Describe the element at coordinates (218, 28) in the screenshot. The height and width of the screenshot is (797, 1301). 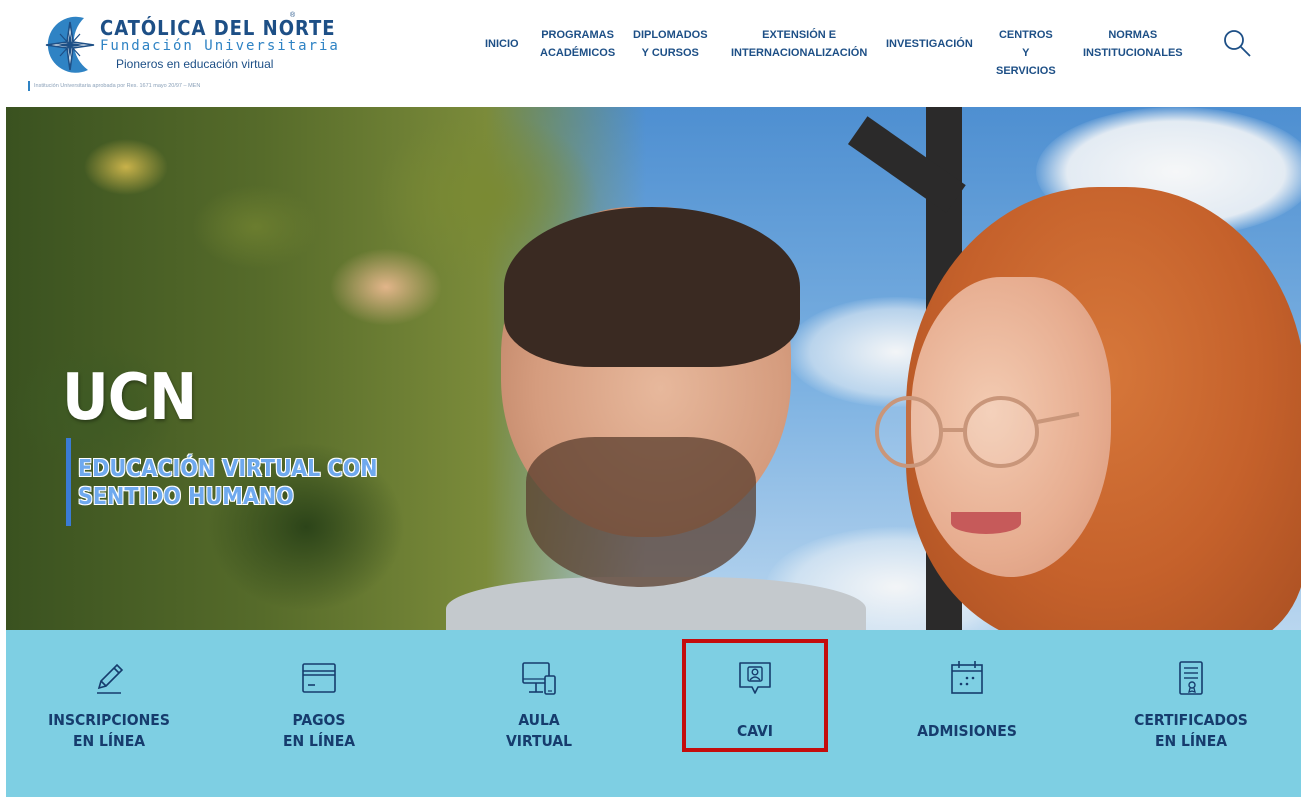
I see `brand-title: CATÓLICA DEL NORTE` at that location.